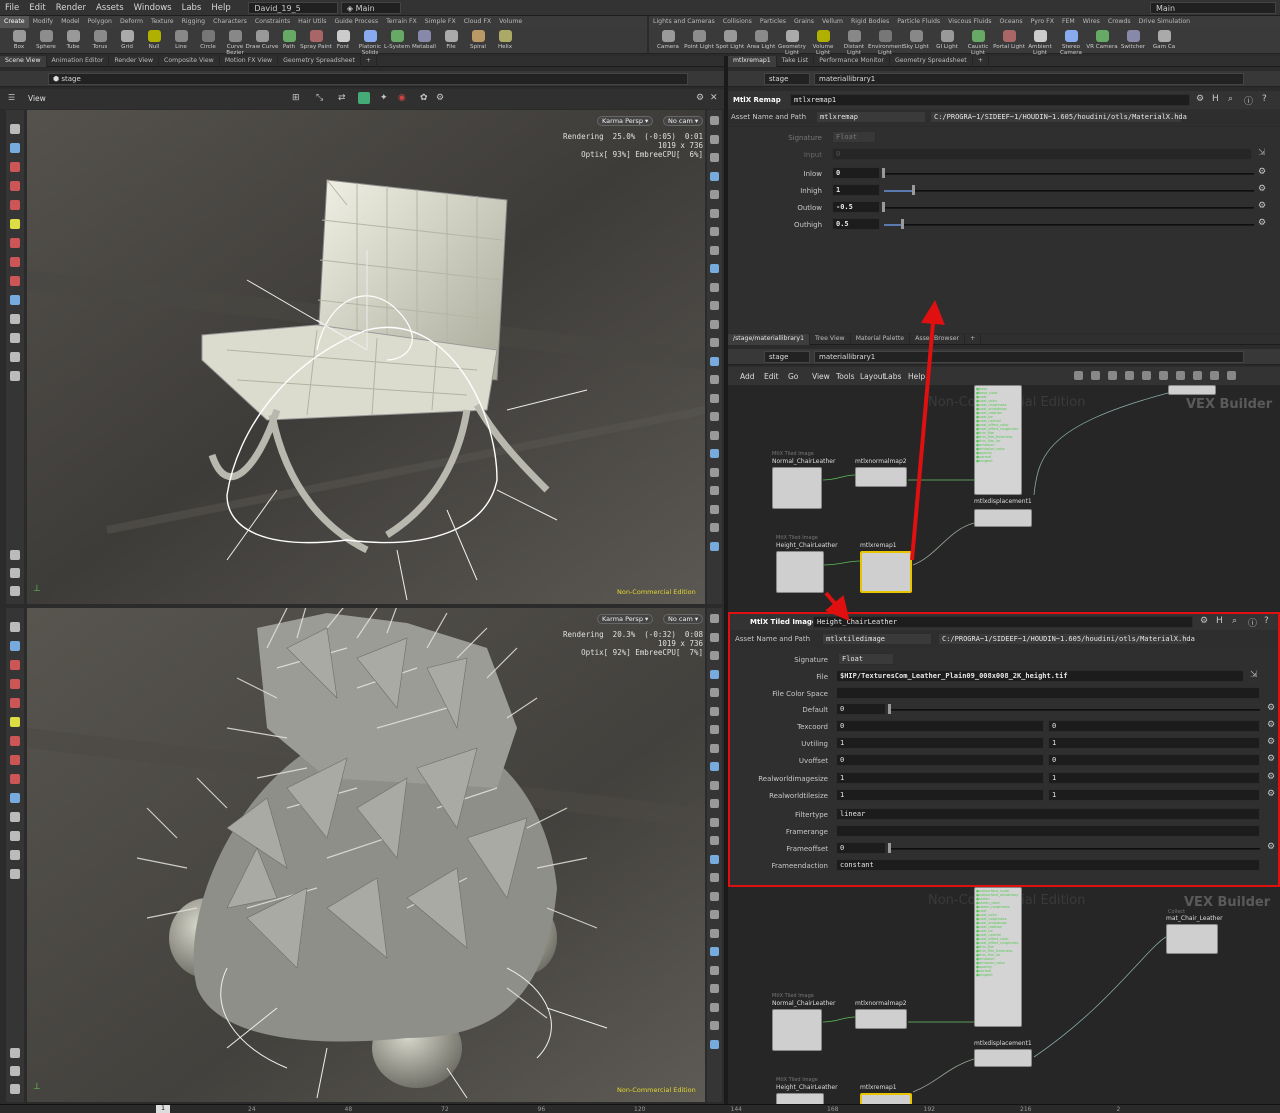  I want to click on handle-tool-icon, so click(15, 224).